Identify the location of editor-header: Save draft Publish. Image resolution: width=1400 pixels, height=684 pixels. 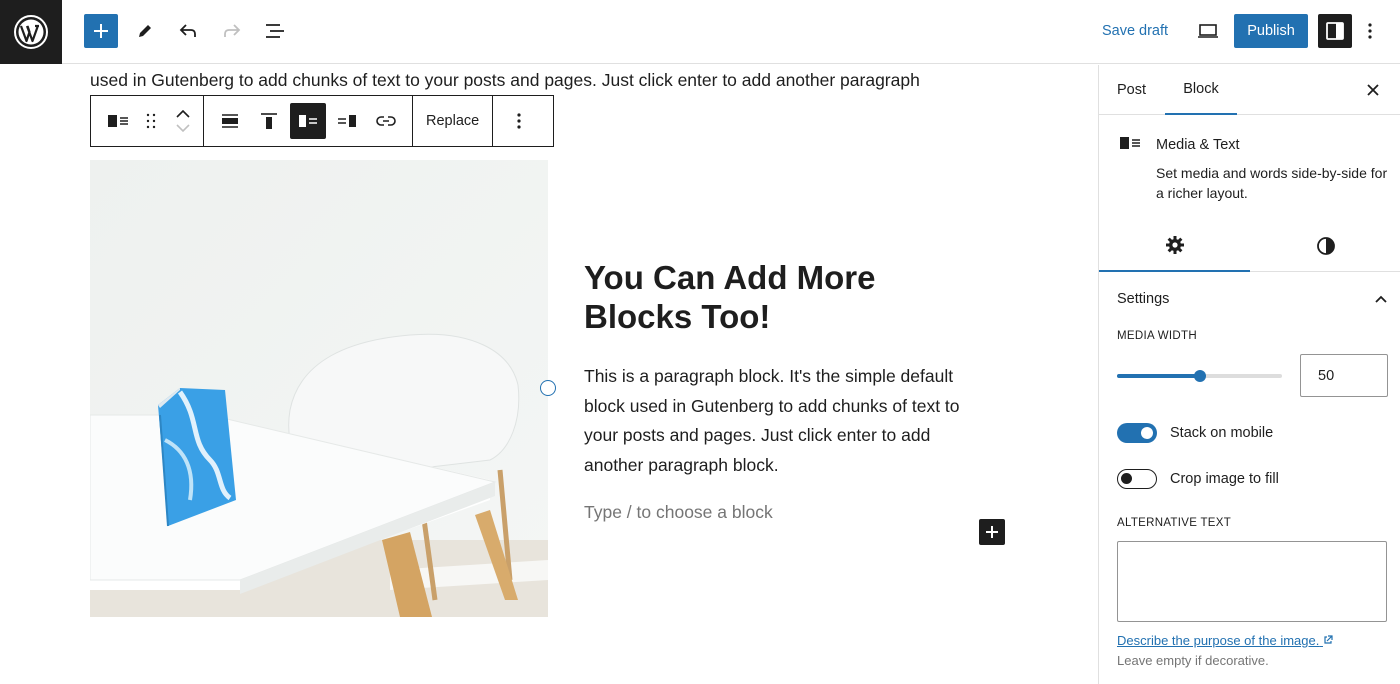
(700, 32).